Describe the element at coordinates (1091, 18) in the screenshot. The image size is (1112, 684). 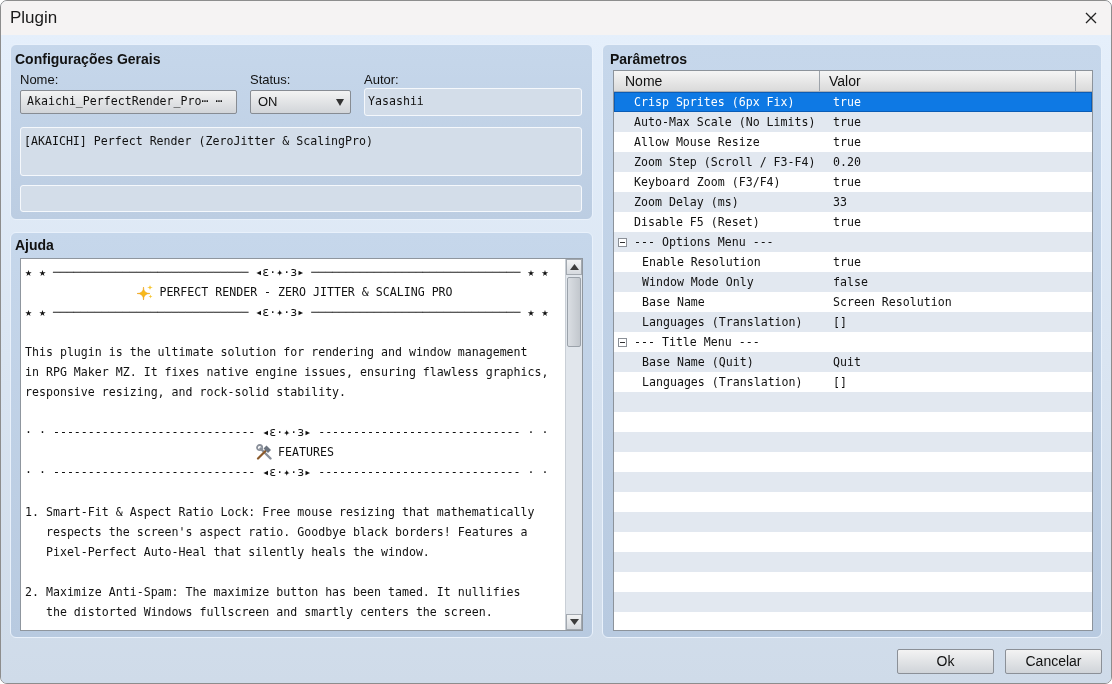
I see `close-icon` at that location.